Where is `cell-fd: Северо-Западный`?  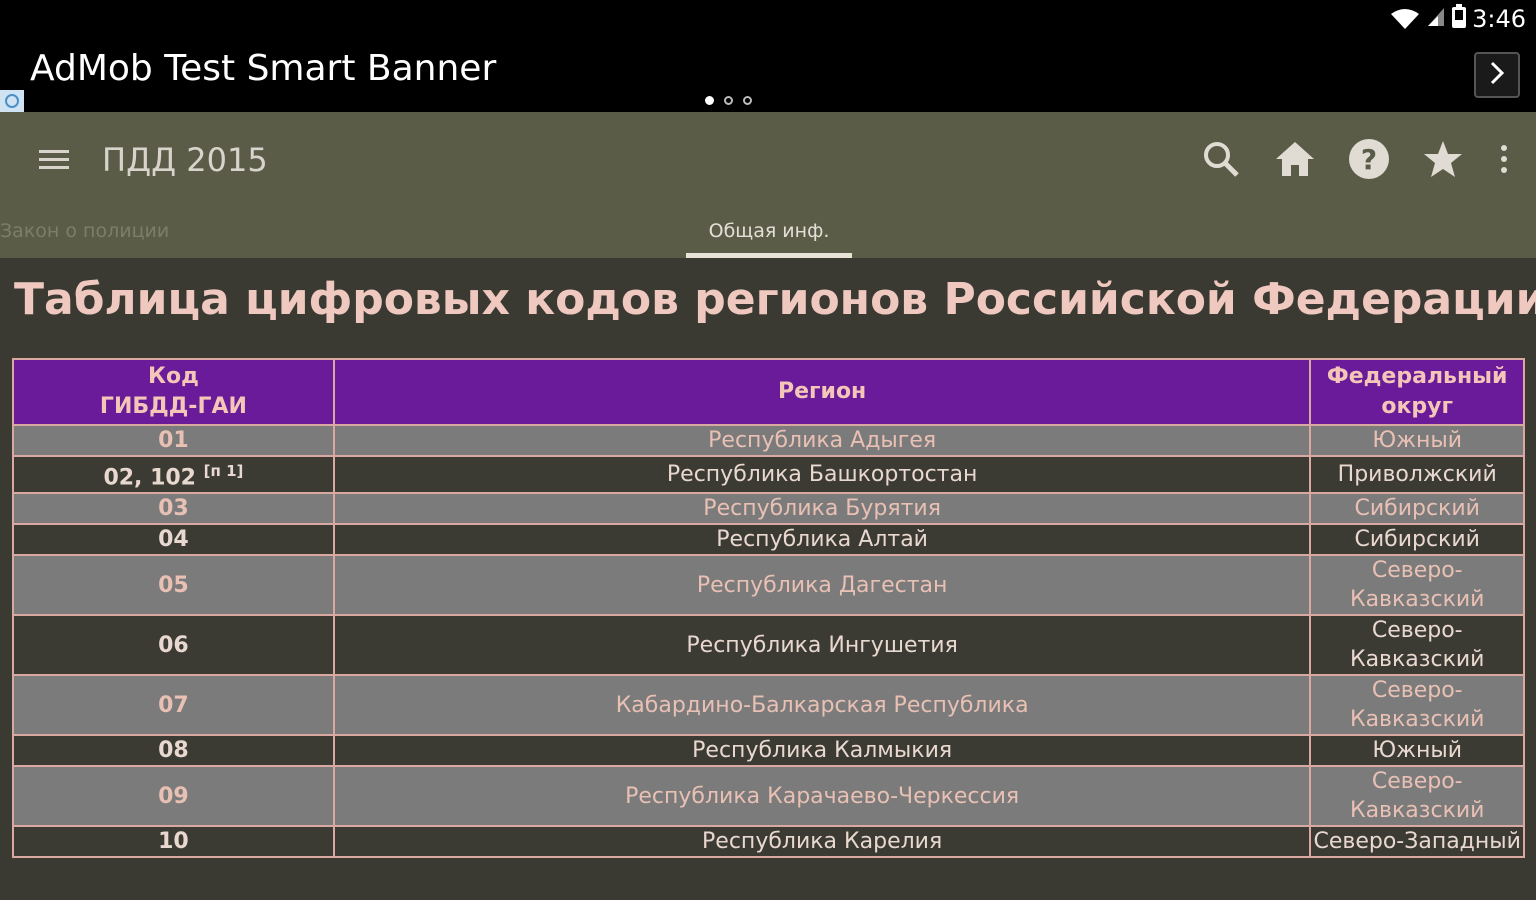
cell-fd: Северо-Западный is located at coordinates (1417, 842).